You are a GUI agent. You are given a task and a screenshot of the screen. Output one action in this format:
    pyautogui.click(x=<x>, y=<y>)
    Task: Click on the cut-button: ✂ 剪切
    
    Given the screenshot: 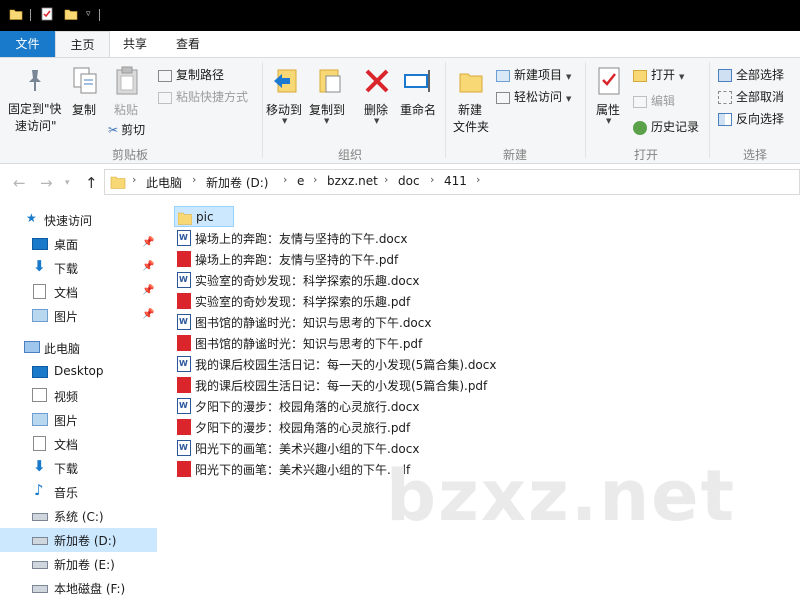 What is the action you would take?
    pyautogui.click(x=126, y=129)
    